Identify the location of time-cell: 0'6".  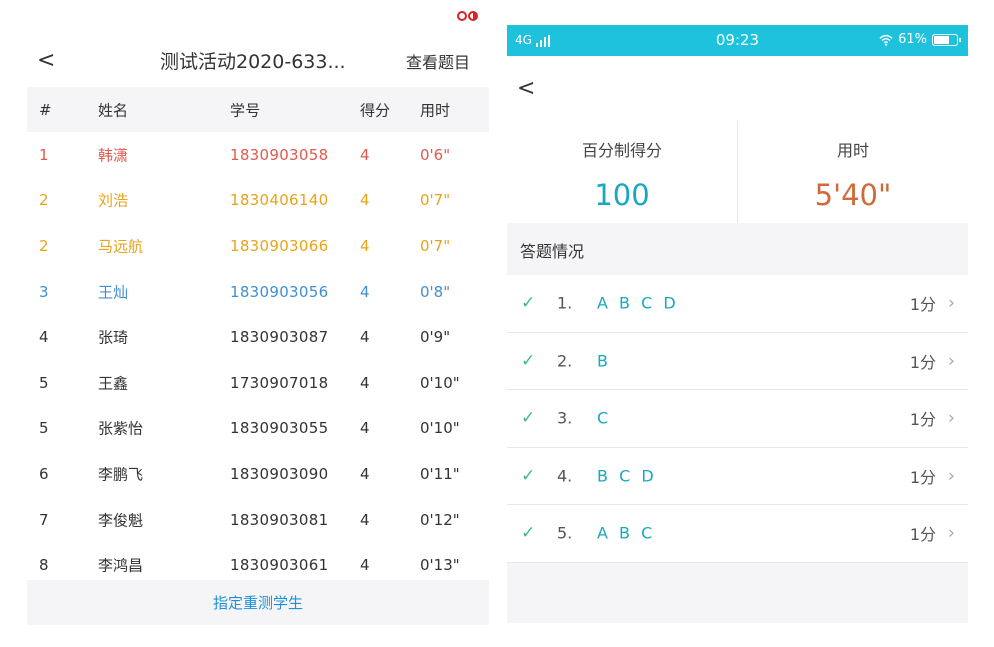
(435, 154).